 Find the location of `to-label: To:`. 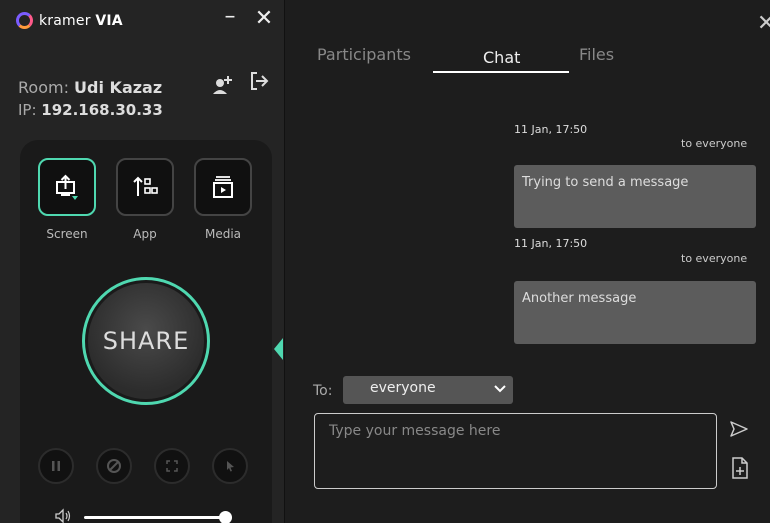

to-label: To: is located at coordinates (323, 391).